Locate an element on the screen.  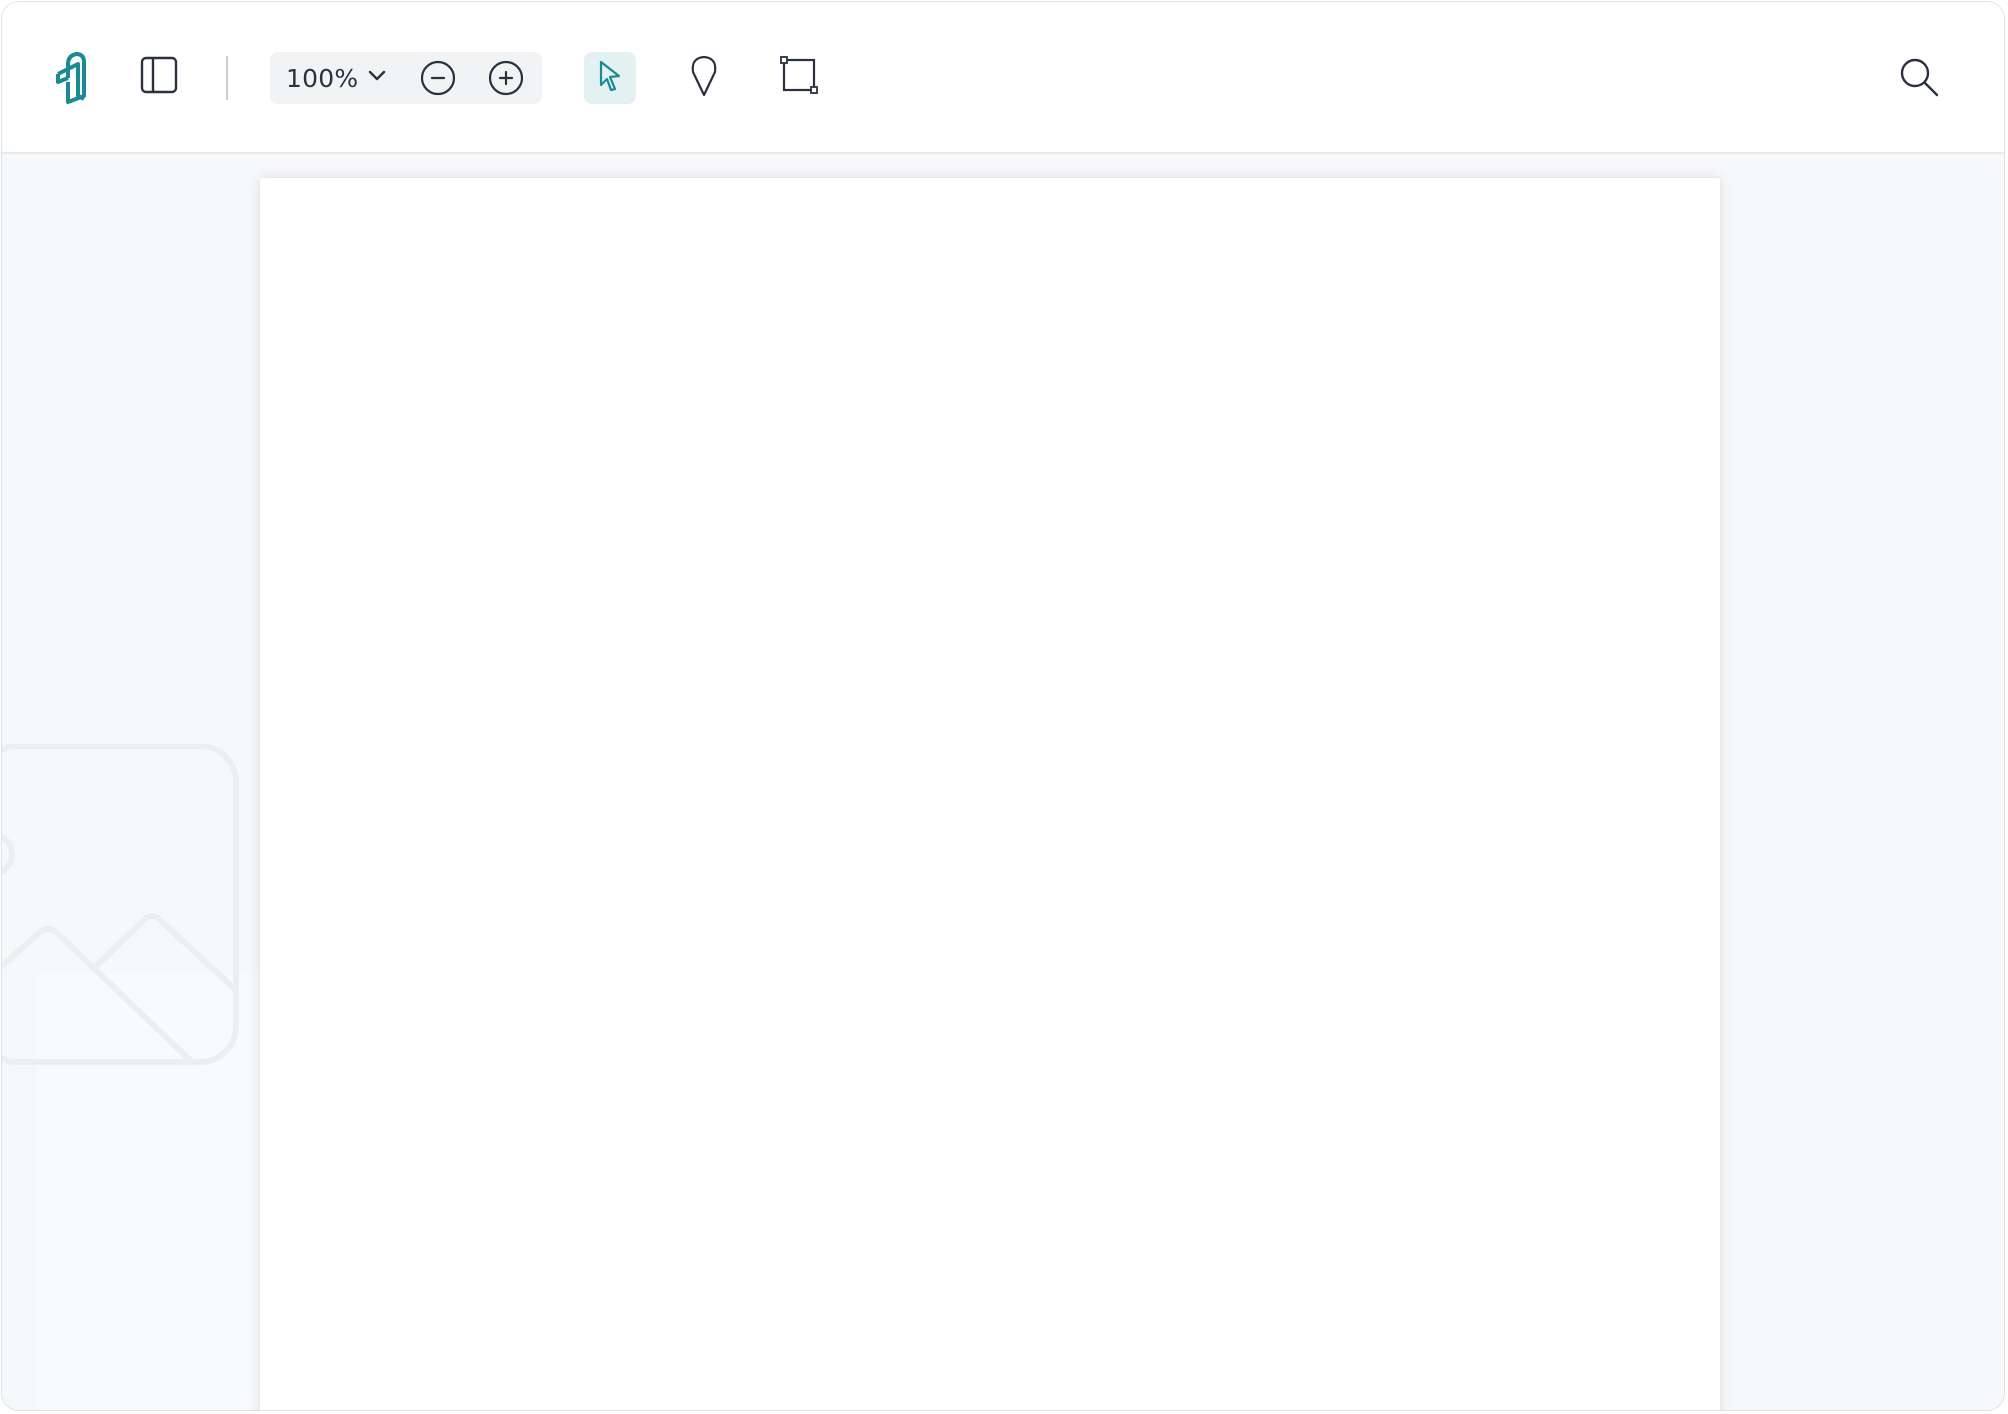
zoom-in-icon is located at coordinates (506, 80).